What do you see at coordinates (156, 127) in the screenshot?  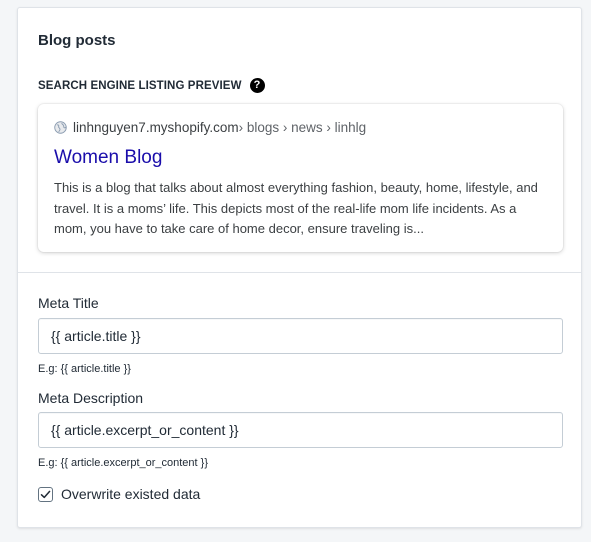 I see `preview-domain: linhnguyen7.myshopify.com` at bounding box center [156, 127].